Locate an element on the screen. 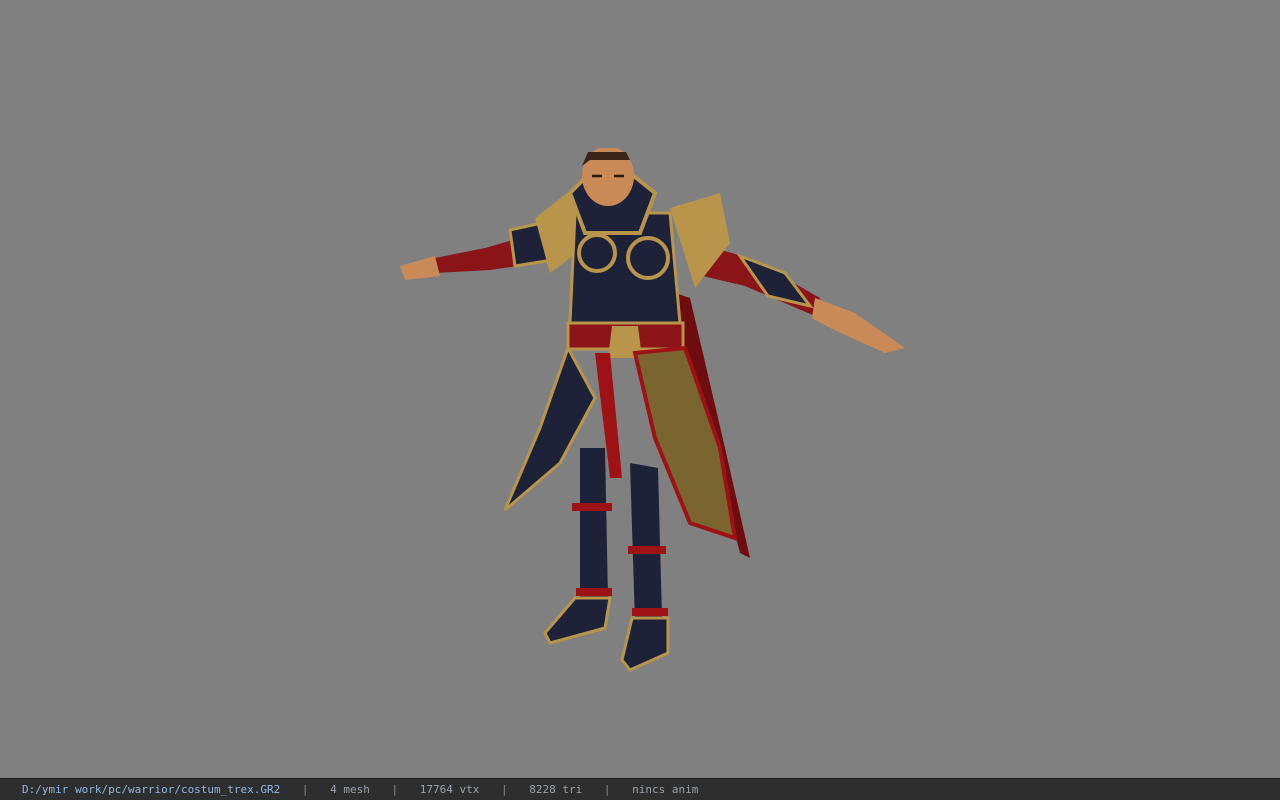  model-file-path: D:/ymir work/pc/warrior/costum_trex.GR2 is located at coordinates (151, 789).